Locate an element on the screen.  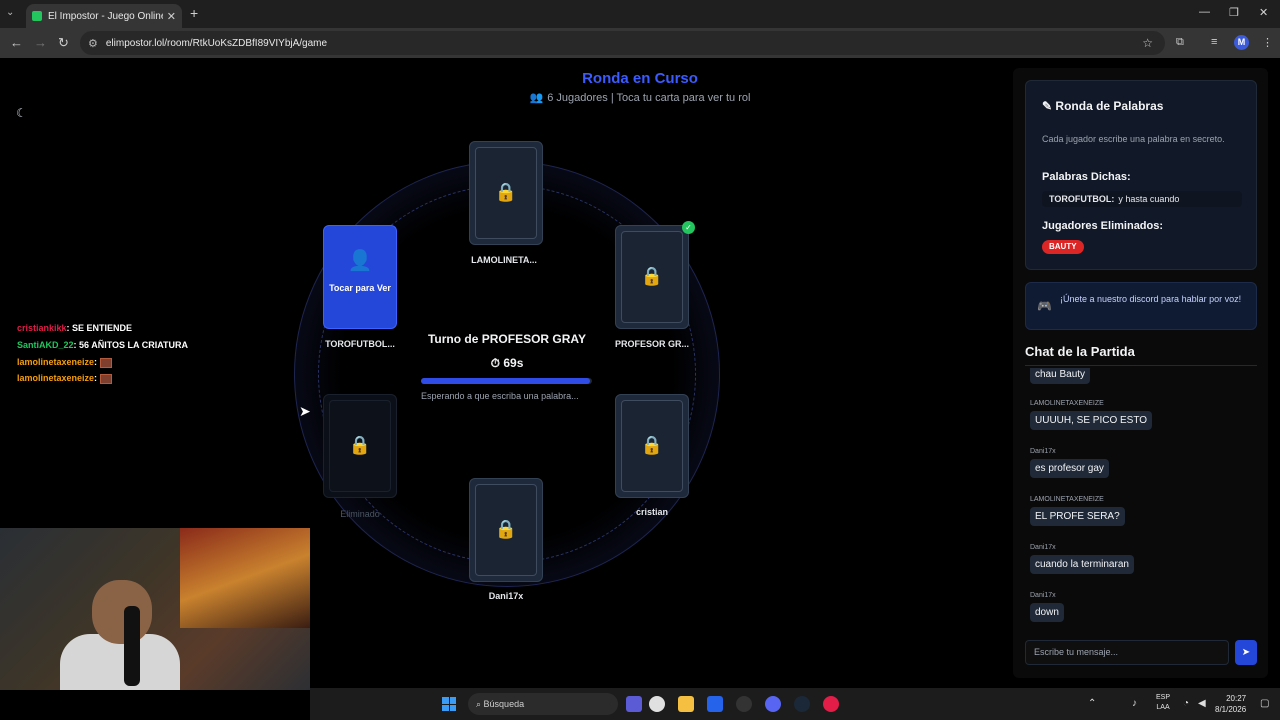
my-card: 👤 Tocar para Ver is located at coordinates (360, 277).